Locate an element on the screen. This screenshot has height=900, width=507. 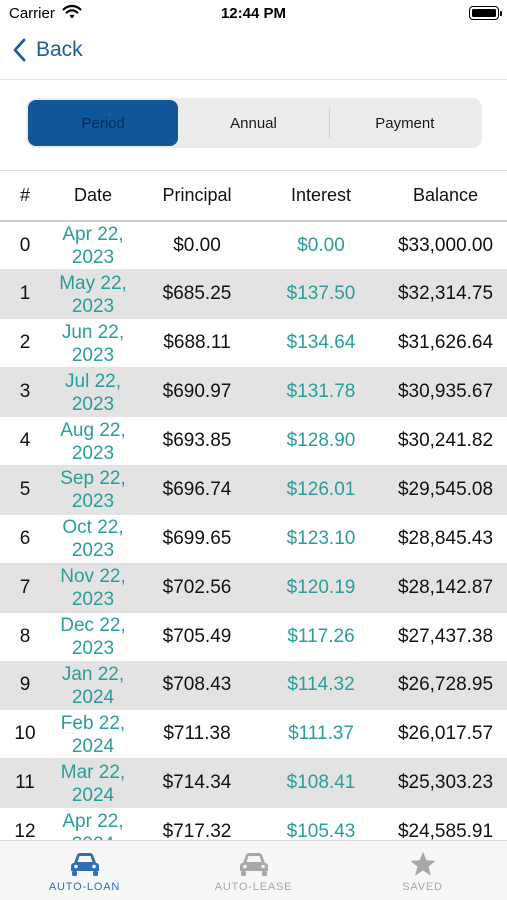
tab-saved: SAVED is located at coordinates (422, 870).